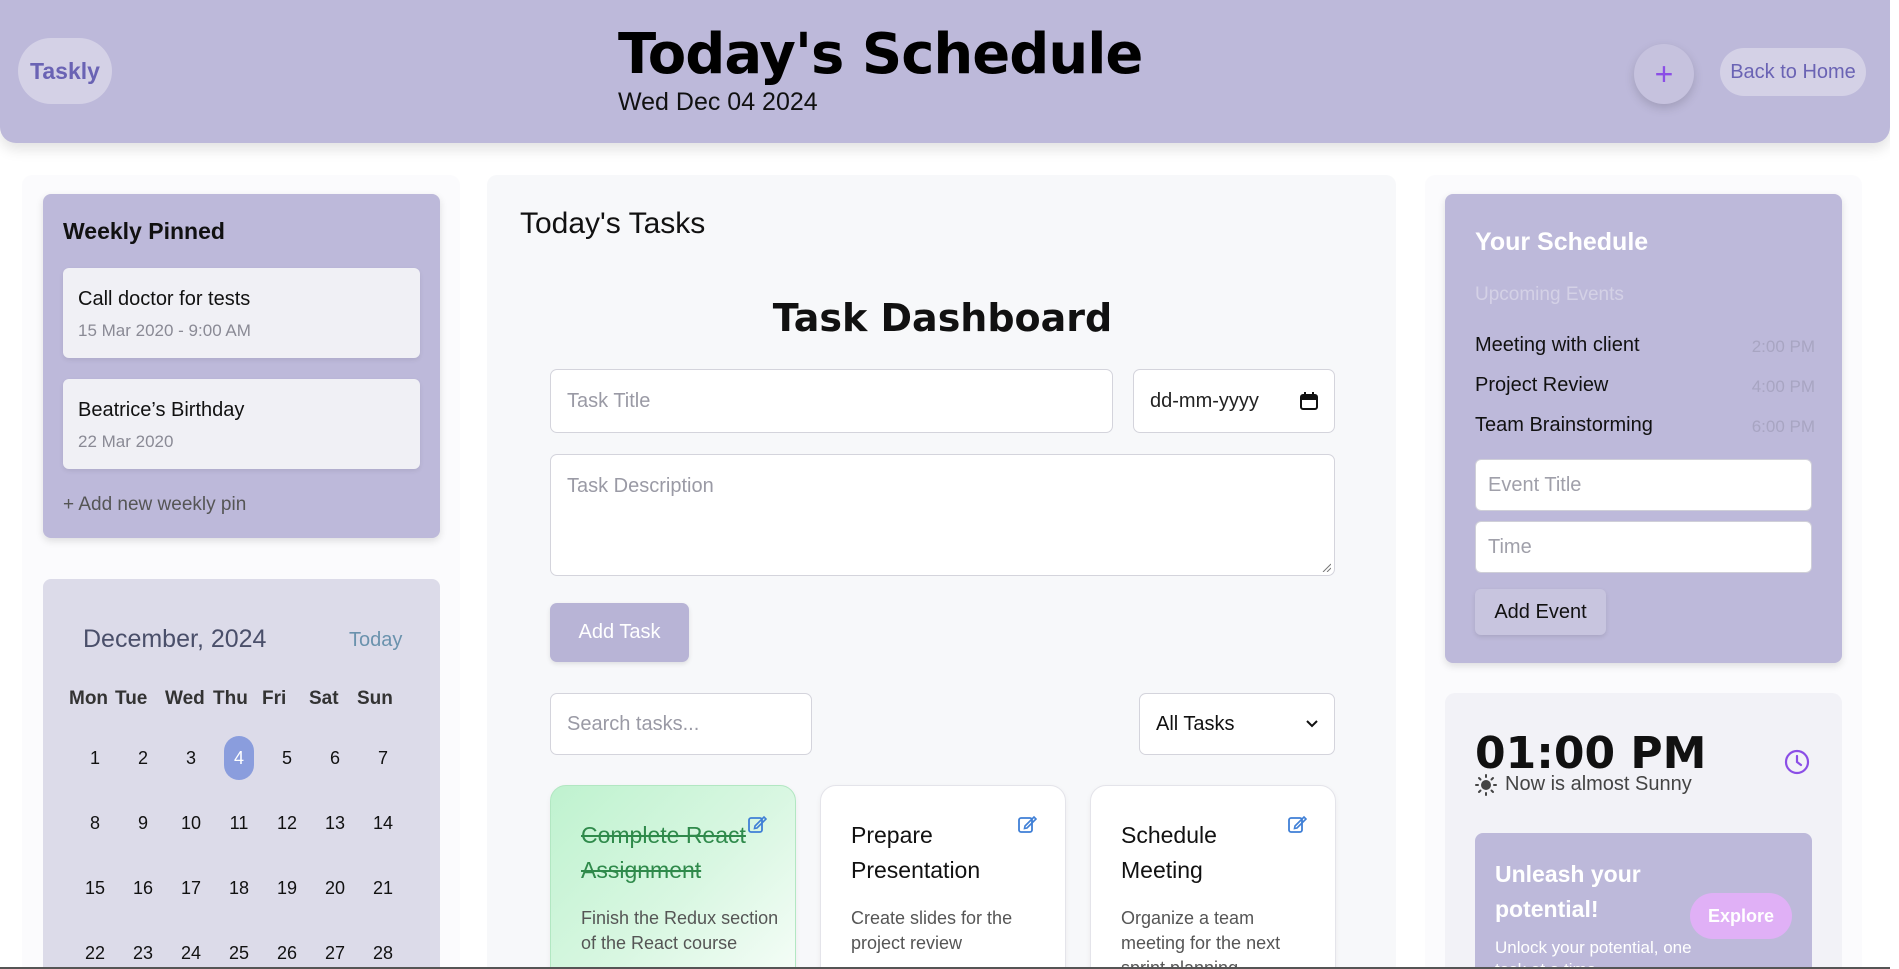 This screenshot has width=1899, height=969. Describe the element at coordinates (1549, 294) in the screenshot. I see `upcoming-events-label: Upcoming Events` at that location.